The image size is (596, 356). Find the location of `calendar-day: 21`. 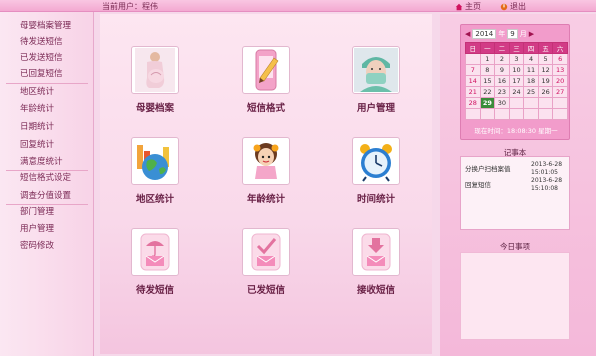

calendar-day: 21 is located at coordinates (473, 92).